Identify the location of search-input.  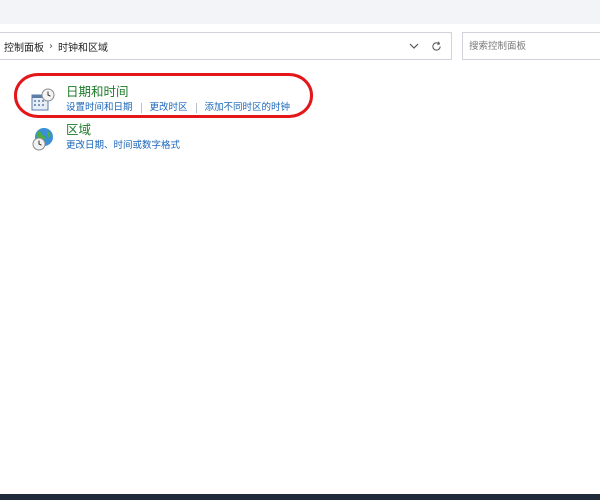
(533, 46).